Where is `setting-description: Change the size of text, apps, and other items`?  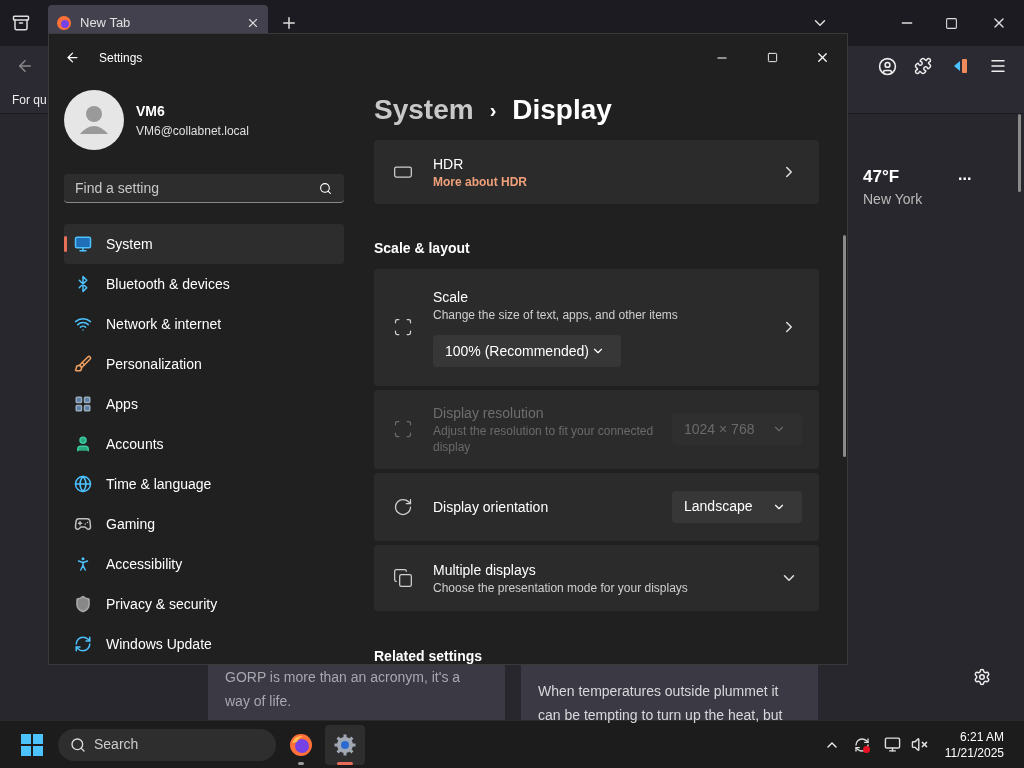 setting-description: Change the size of text, apps, and other items is located at coordinates (556, 315).